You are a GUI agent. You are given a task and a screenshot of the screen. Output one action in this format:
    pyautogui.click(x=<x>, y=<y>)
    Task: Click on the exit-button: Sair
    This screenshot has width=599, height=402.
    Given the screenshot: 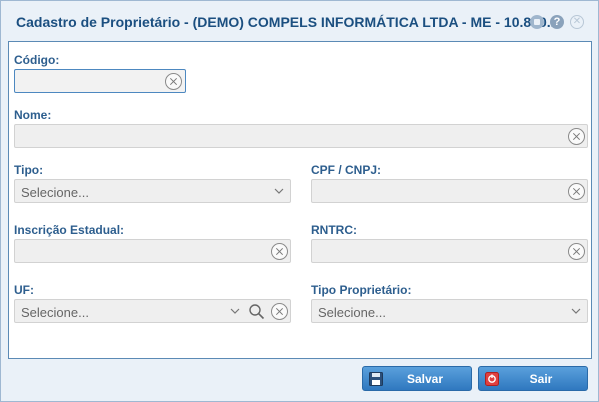 What is the action you would take?
    pyautogui.click(x=533, y=378)
    